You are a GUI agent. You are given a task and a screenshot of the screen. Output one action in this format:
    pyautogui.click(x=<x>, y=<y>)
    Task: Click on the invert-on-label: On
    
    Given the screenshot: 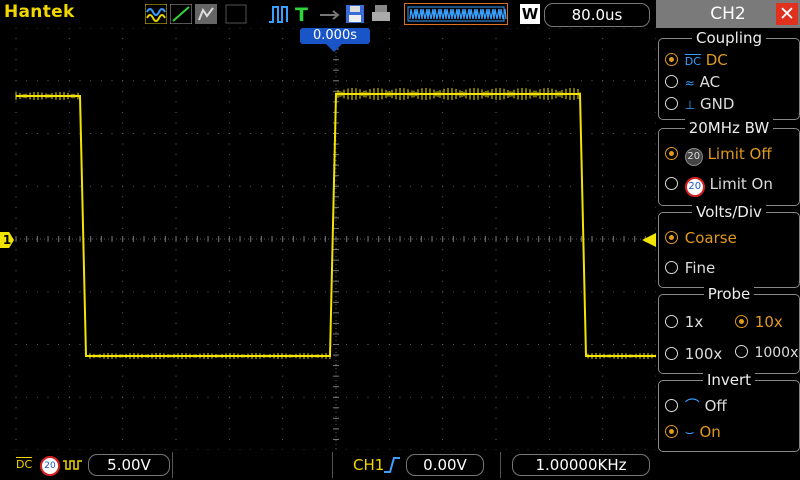 What is the action you would take?
    pyautogui.click(x=710, y=432)
    